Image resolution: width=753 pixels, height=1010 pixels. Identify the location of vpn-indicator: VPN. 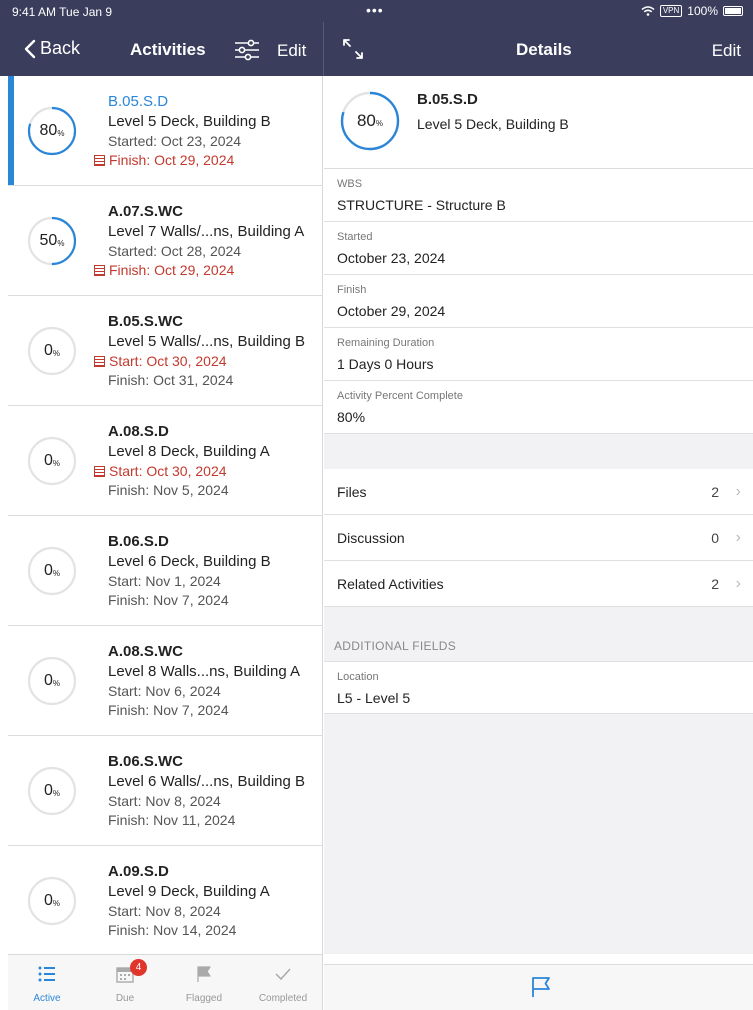
(671, 11).